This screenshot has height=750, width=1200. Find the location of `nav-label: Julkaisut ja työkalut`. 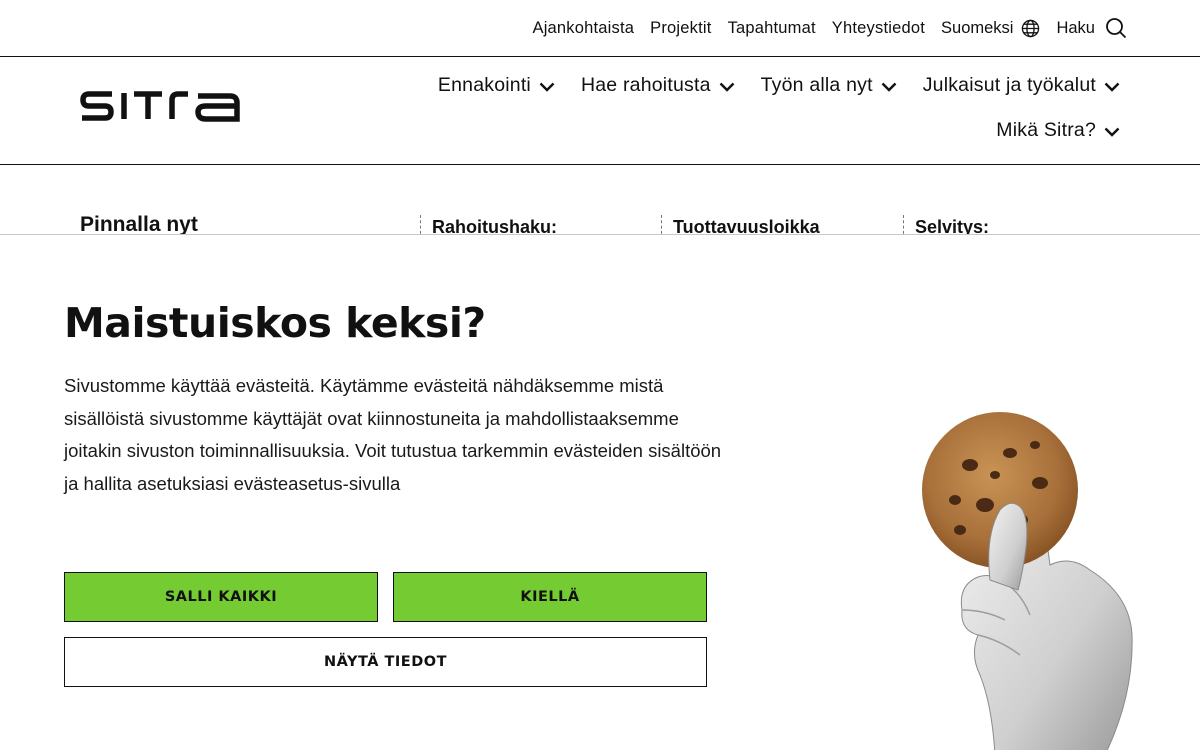

nav-label: Julkaisut ja työkalut is located at coordinates (1009, 85).